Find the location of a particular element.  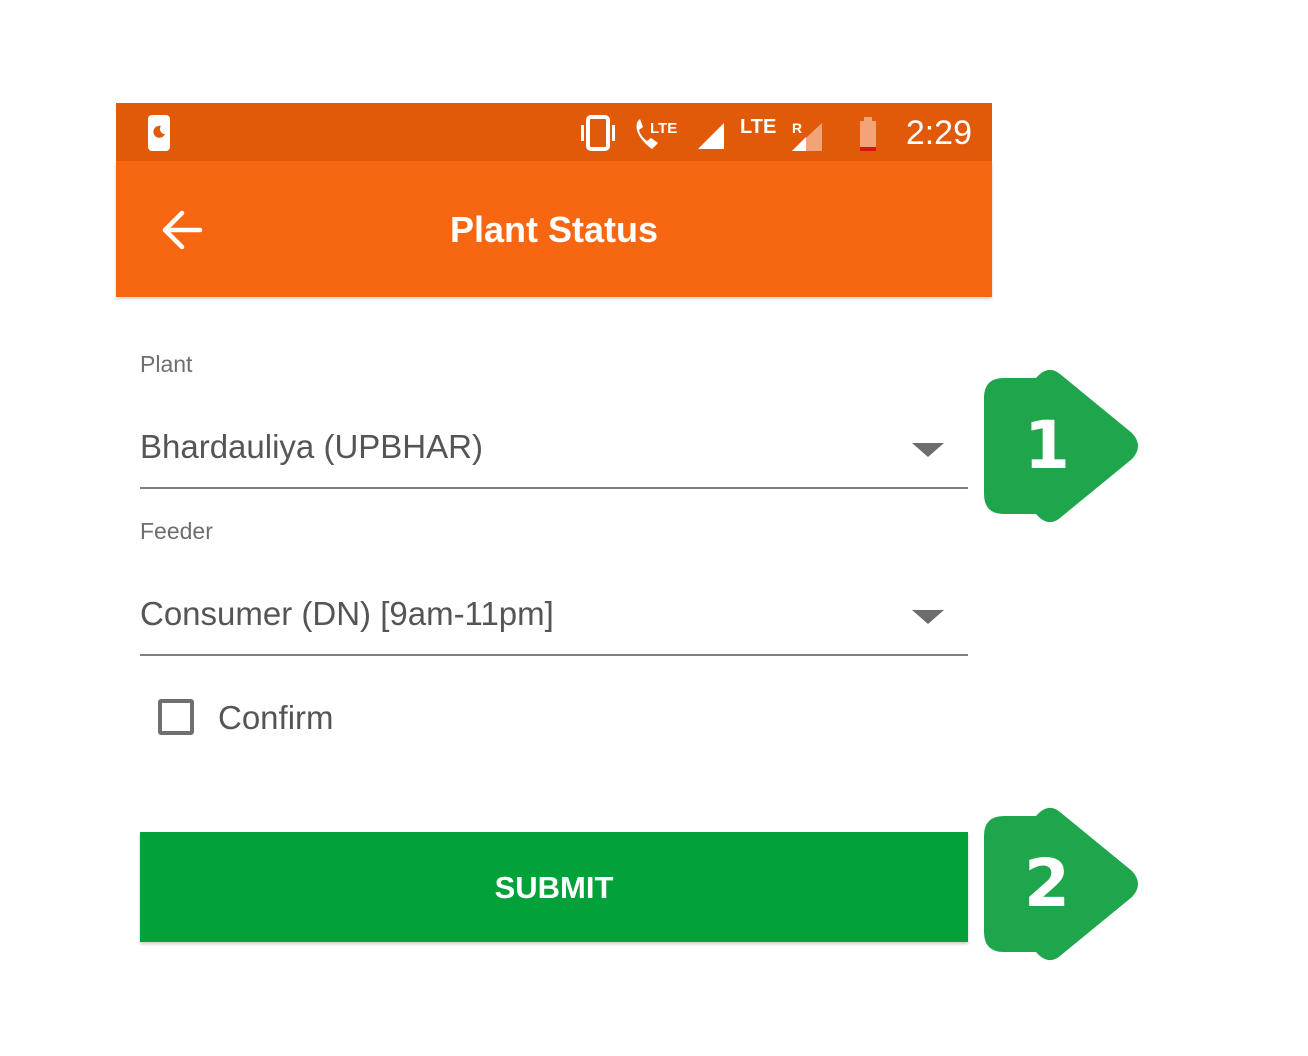

svg-text: LTE is located at coordinates (758, 127).